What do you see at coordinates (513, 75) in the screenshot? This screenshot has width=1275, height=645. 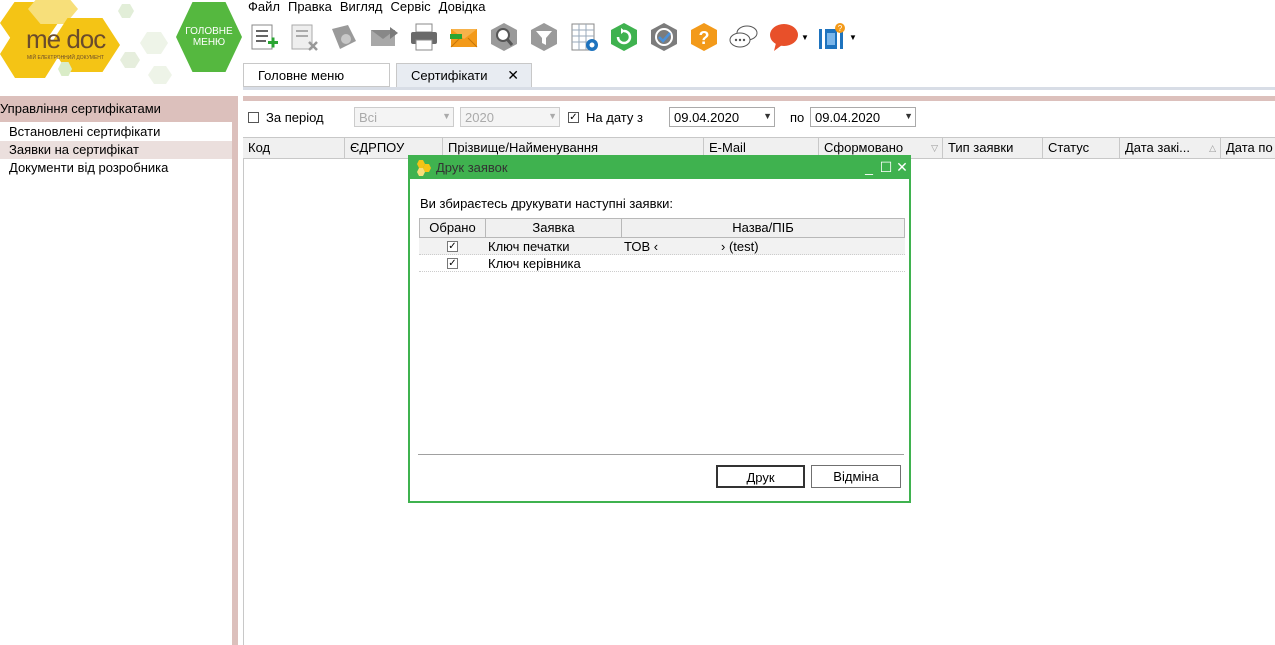 I see `close-tab-icon: ✕` at bounding box center [513, 75].